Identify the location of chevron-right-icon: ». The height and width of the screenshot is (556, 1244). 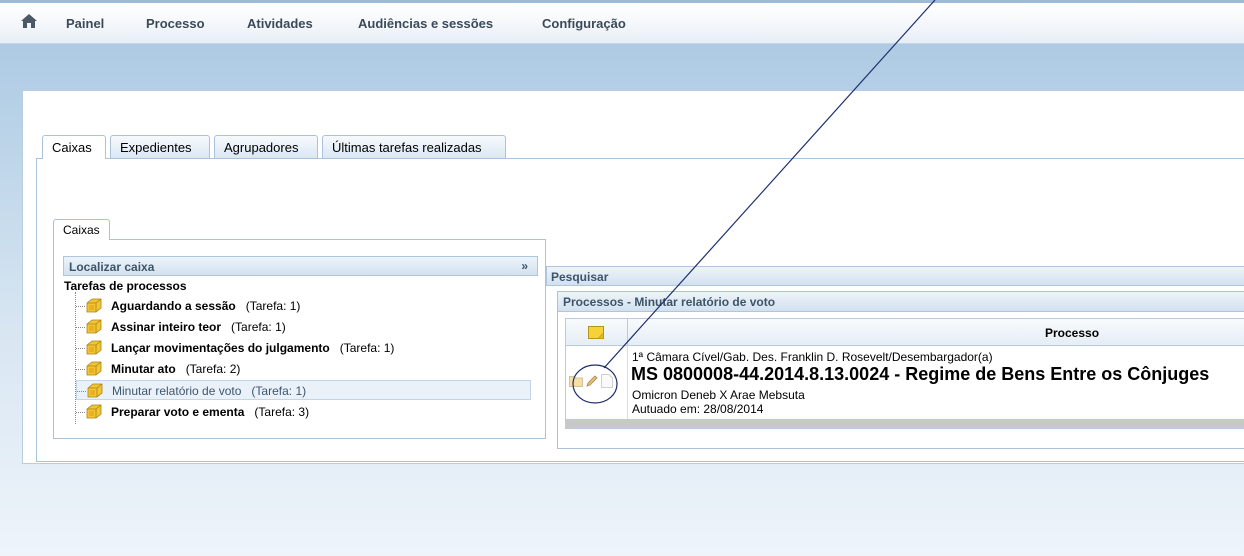
(524, 266).